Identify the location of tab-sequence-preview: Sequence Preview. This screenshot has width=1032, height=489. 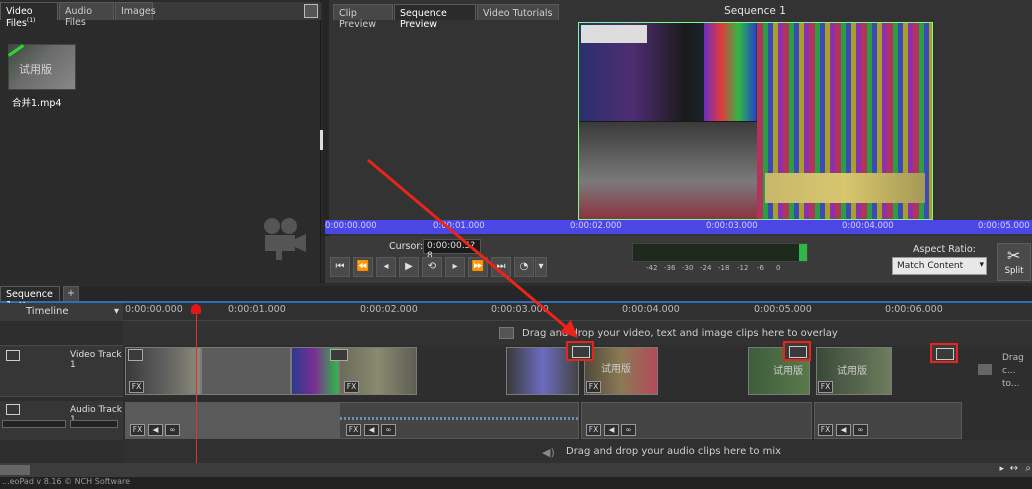
(435, 17).